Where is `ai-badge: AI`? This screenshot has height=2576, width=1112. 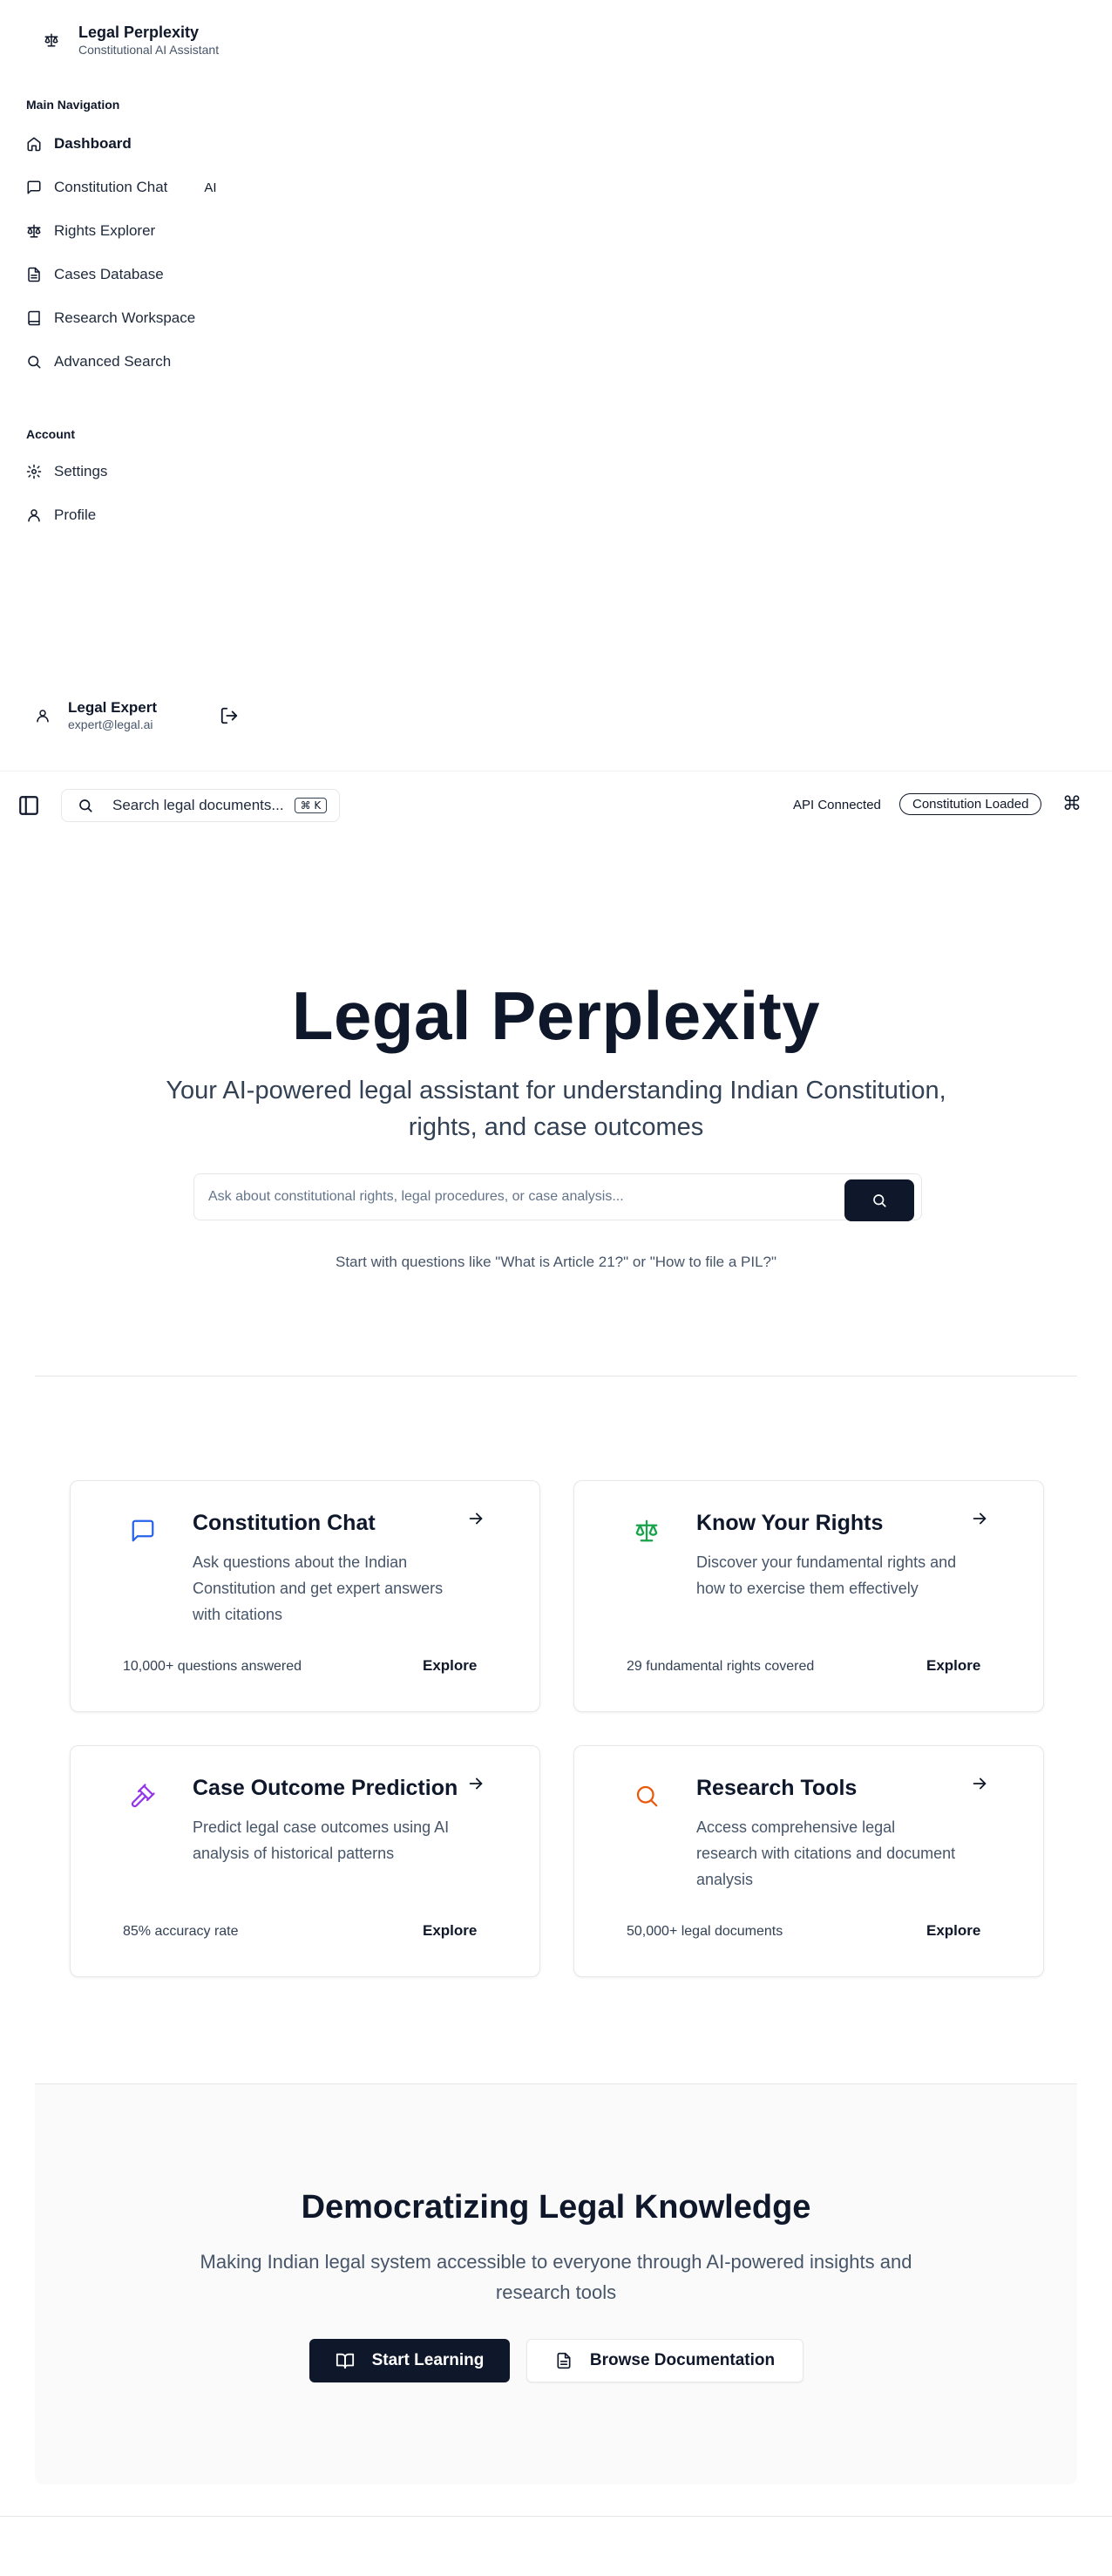
ai-badge: AI is located at coordinates (210, 188).